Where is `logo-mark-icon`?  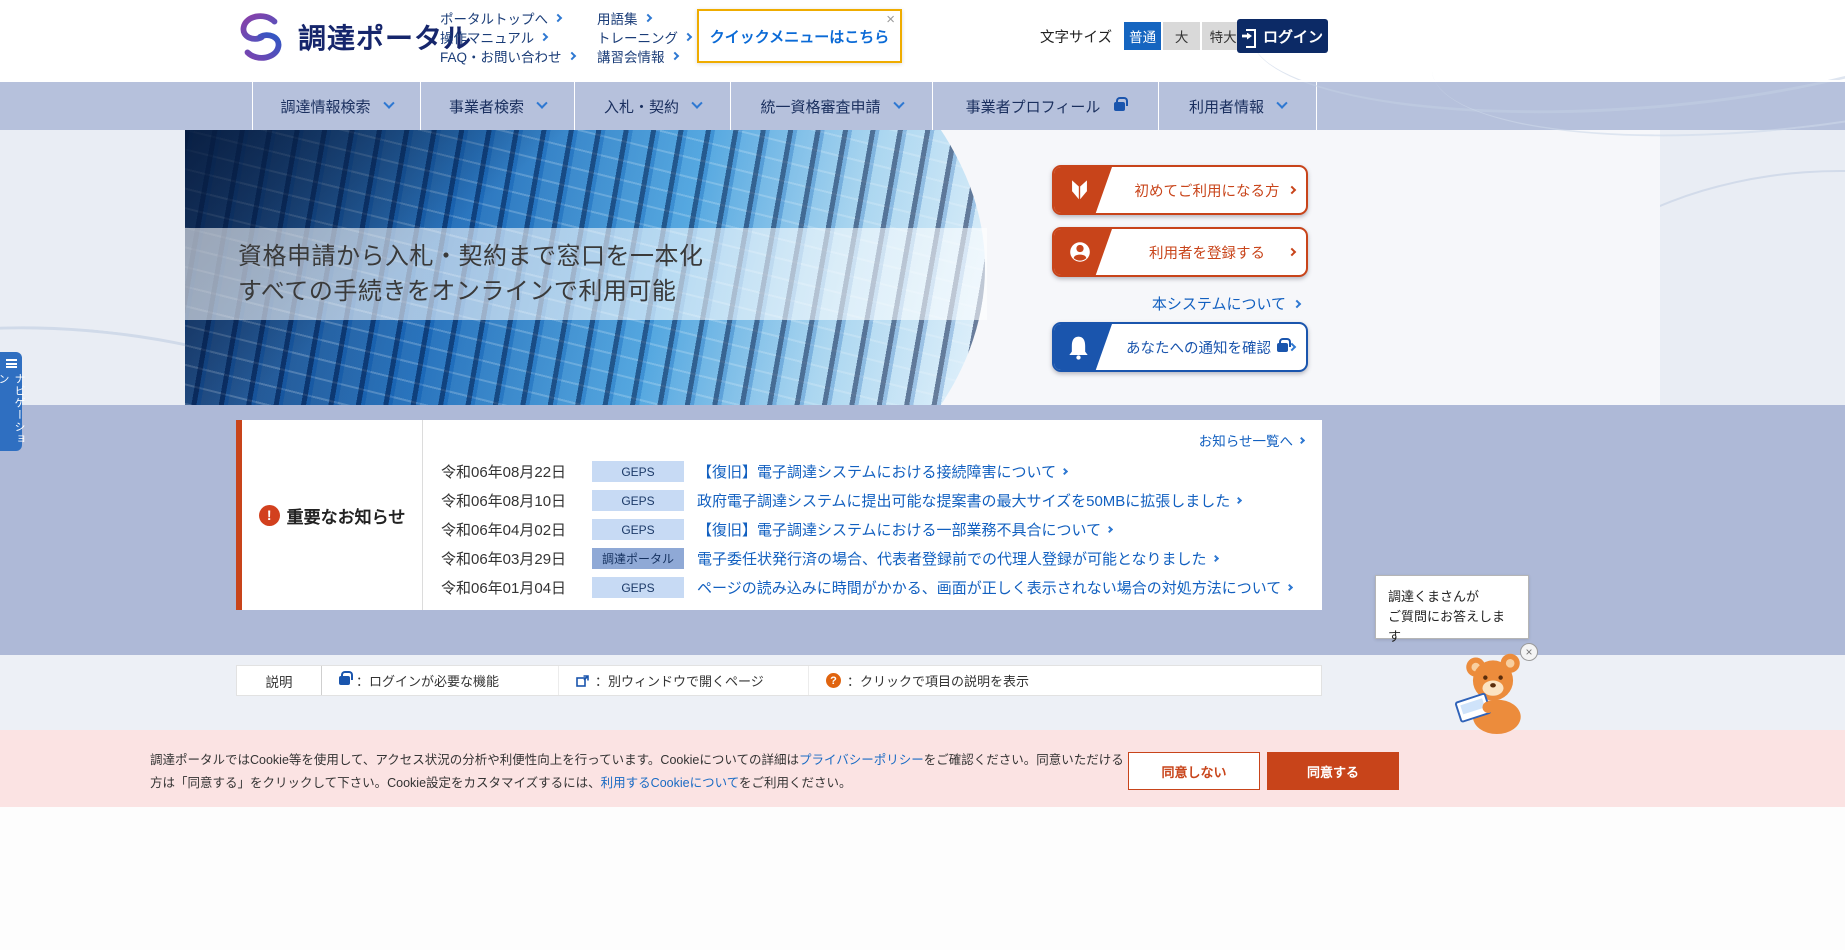
logo-mark-icon is located at coordinates (261, 37).